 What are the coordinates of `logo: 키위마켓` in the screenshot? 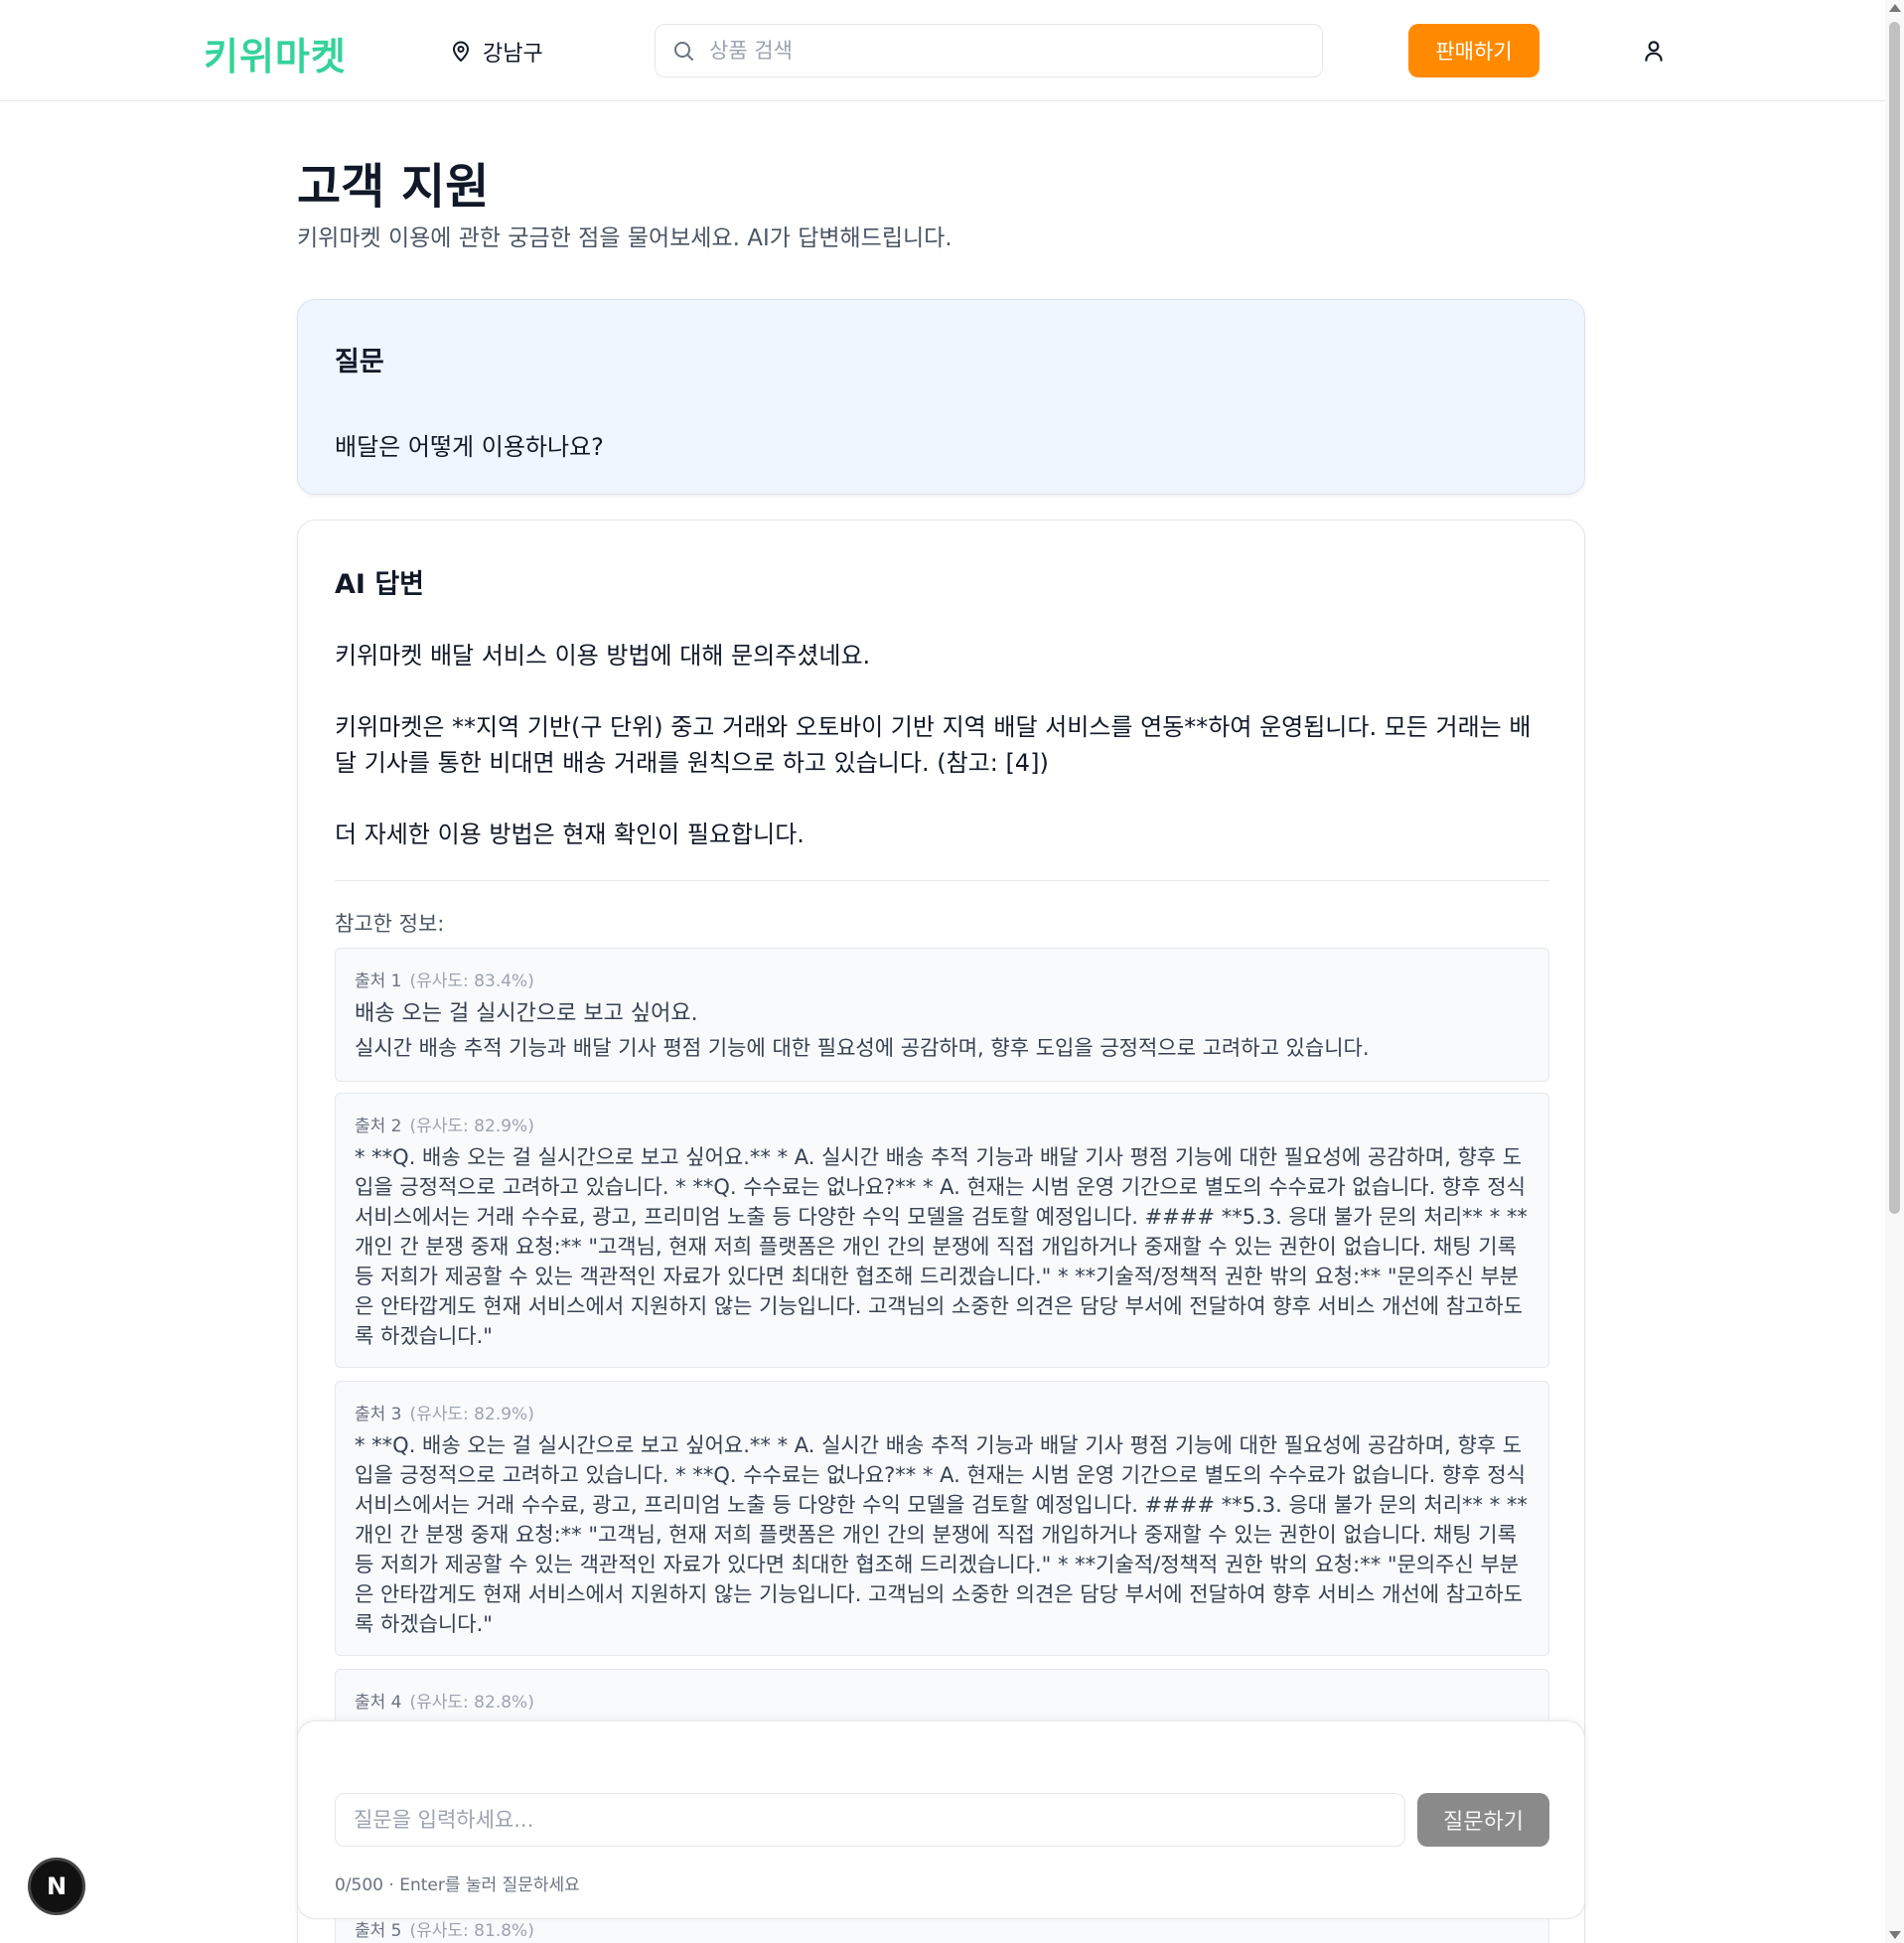 It's located at (275, 53).